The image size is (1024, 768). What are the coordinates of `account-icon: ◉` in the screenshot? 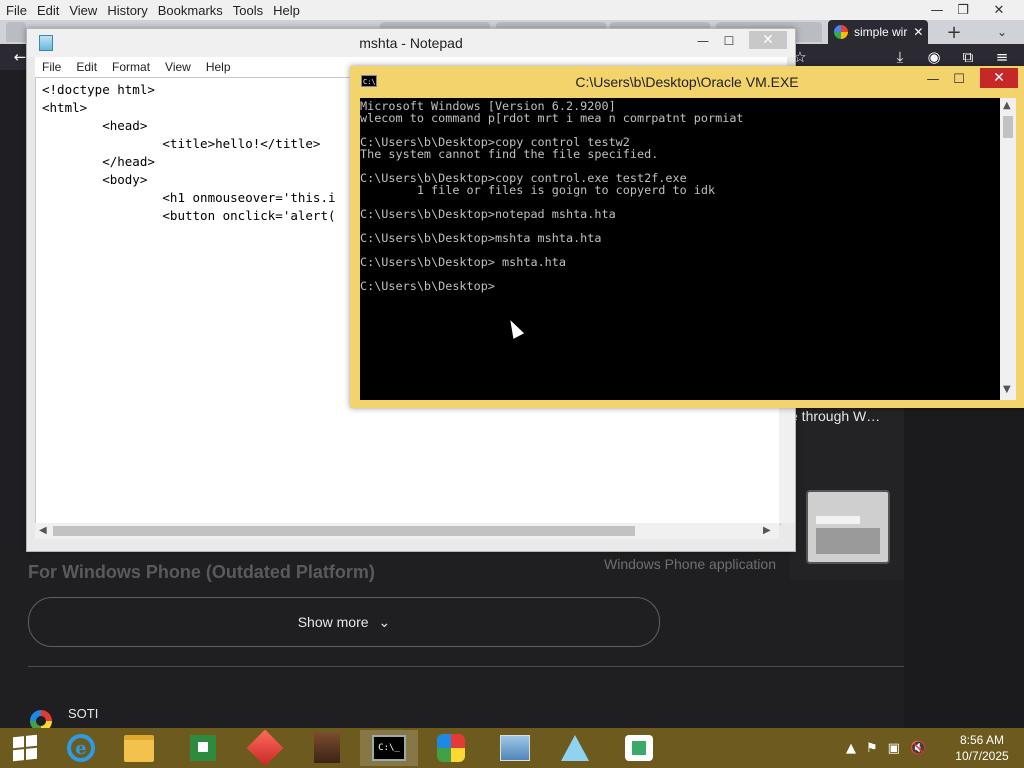 It's located at (934, 57).